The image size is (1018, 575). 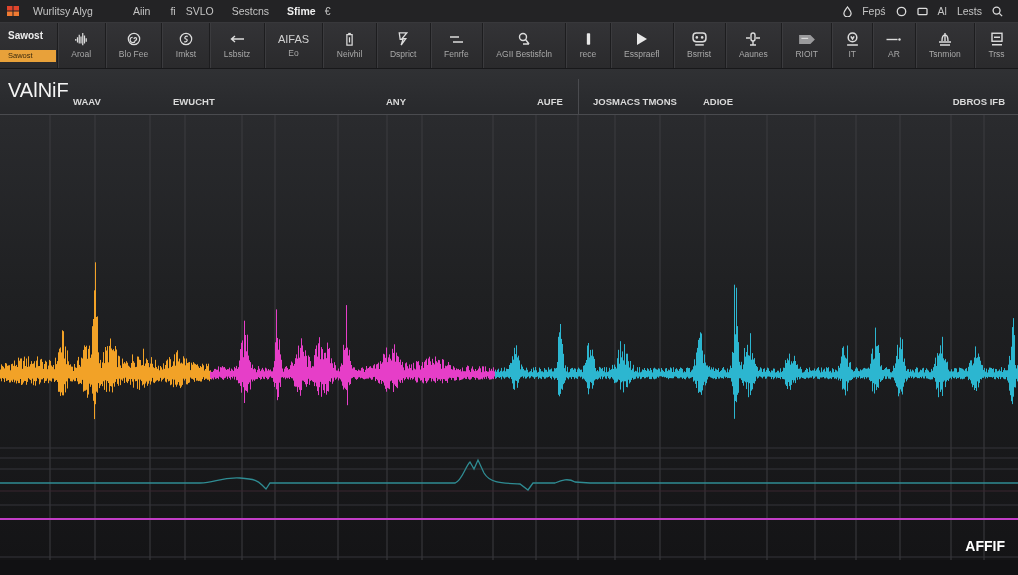 I want to click on column-header: WAAV, so click(x=87, y=102).